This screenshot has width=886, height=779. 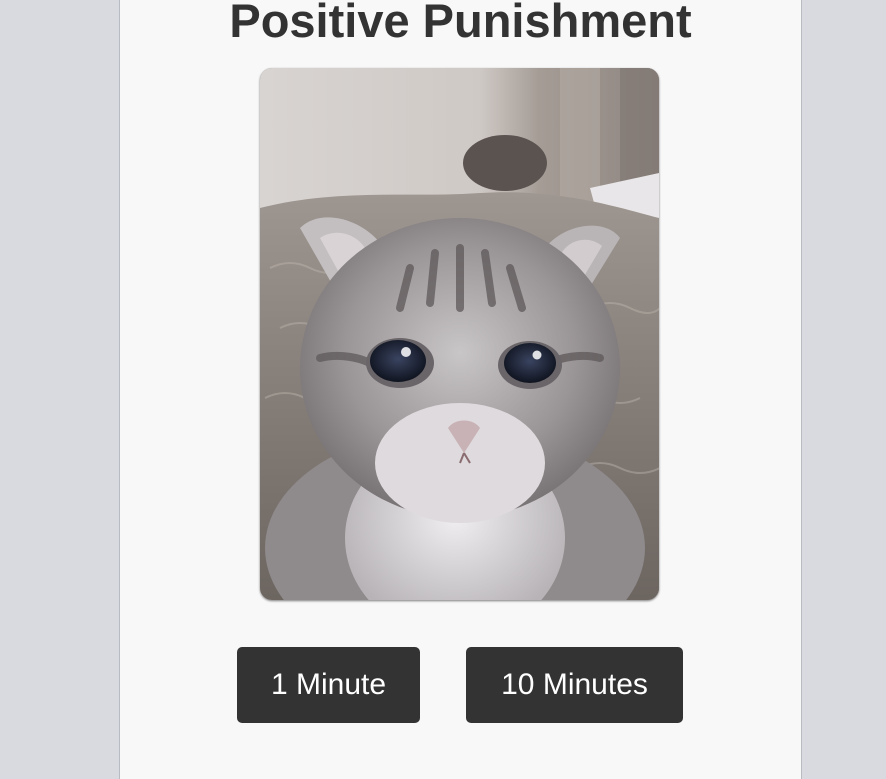 I want to click on page-title: Positive Punishment, so click(x=460, y=23).